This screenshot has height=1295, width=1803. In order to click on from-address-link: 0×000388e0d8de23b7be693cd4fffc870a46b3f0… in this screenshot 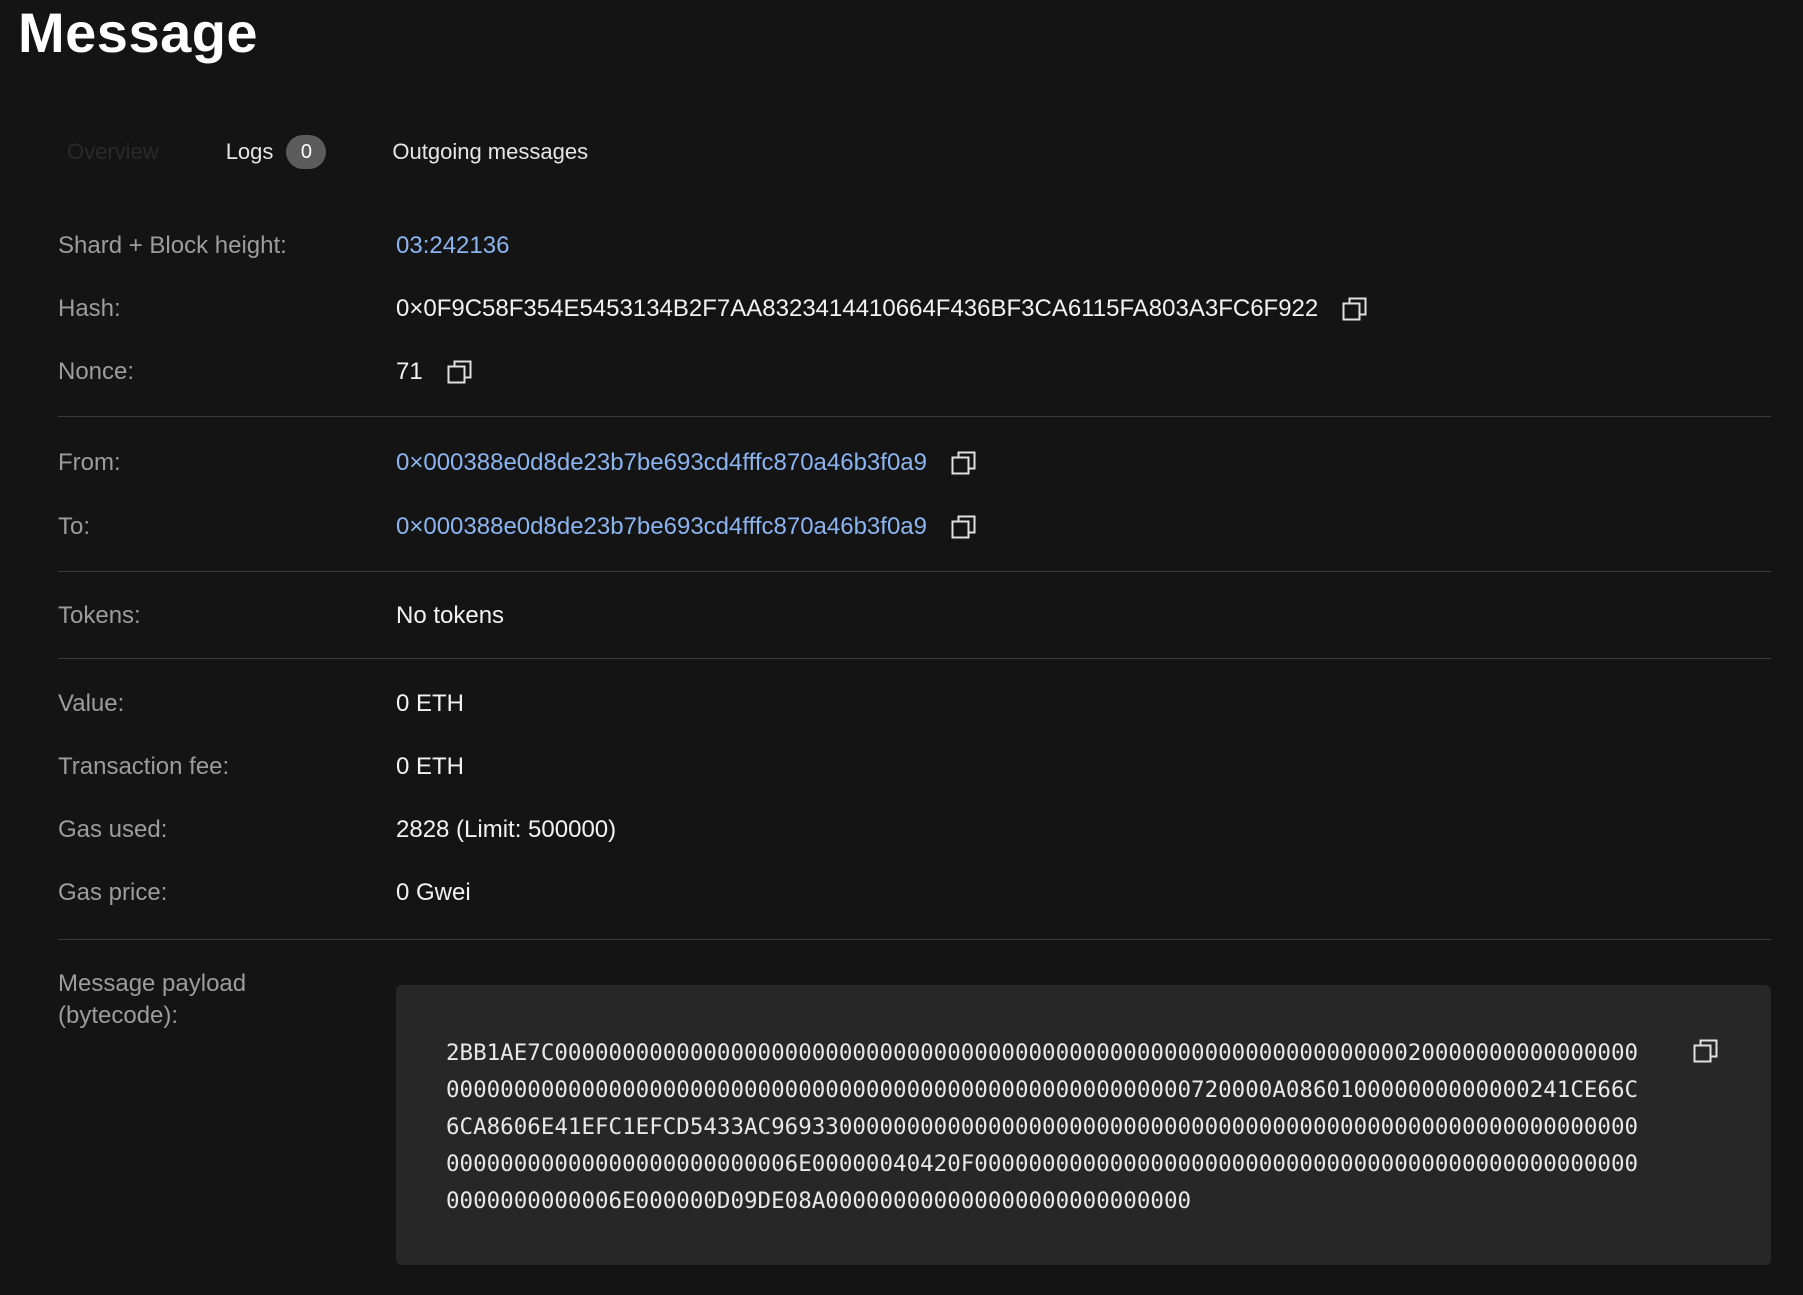, I will do `click(661, 463)`.